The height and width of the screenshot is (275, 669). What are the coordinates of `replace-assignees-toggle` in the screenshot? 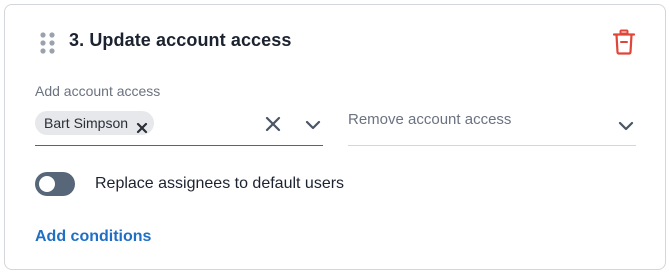 It's located at (55, 184).